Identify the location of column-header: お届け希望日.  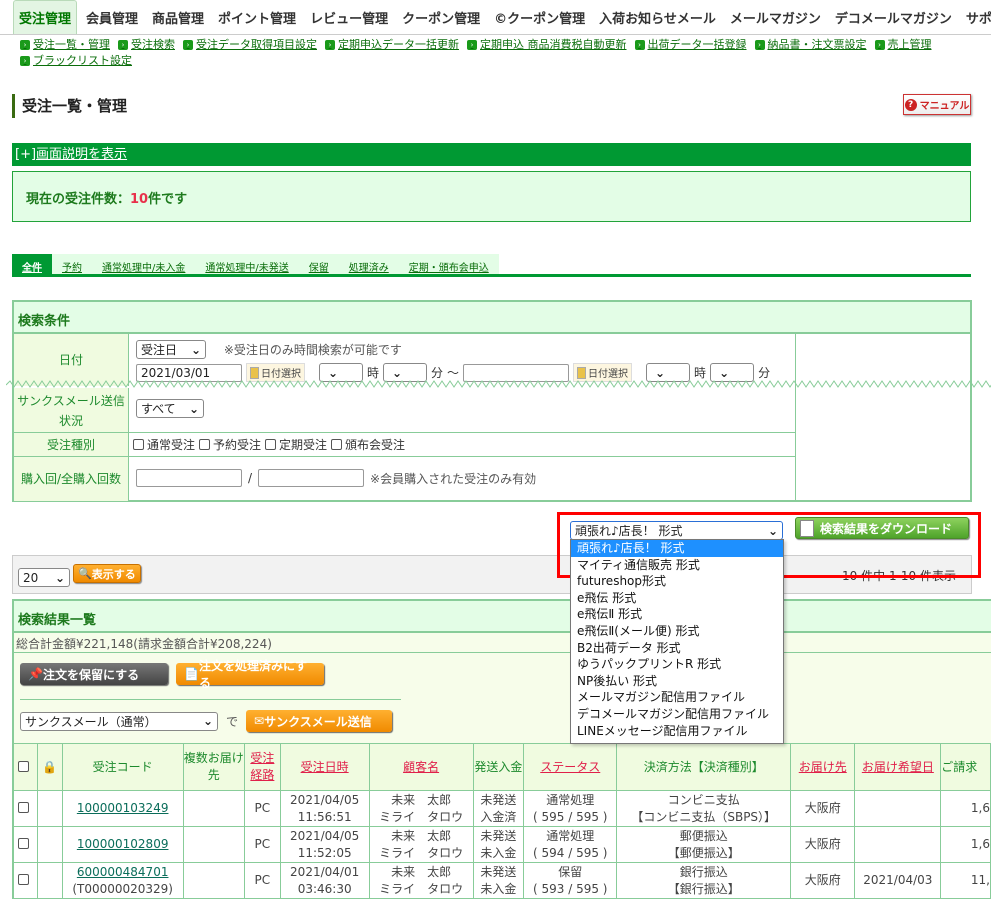
(898, 767).